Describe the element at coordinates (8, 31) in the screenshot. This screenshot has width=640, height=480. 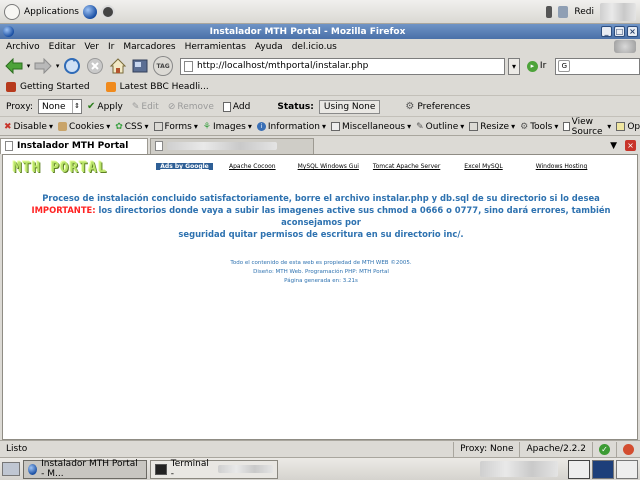
I see `firefox-window-icon` at that location.